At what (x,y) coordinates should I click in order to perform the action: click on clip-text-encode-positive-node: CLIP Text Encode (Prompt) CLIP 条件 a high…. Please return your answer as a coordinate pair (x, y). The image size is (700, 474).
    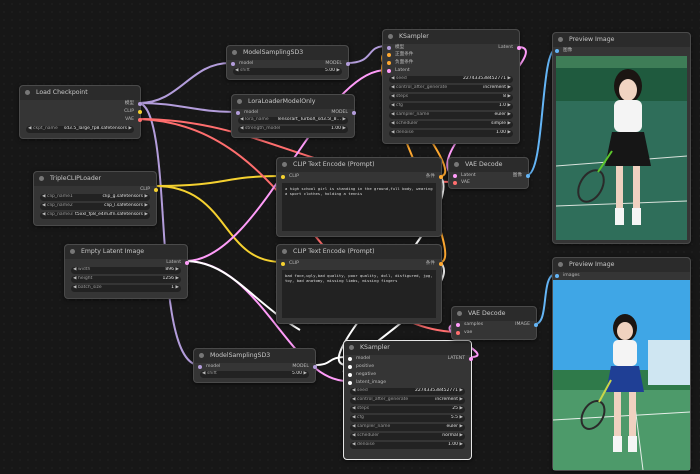
    Looking at the image, I should click on (359, 197).